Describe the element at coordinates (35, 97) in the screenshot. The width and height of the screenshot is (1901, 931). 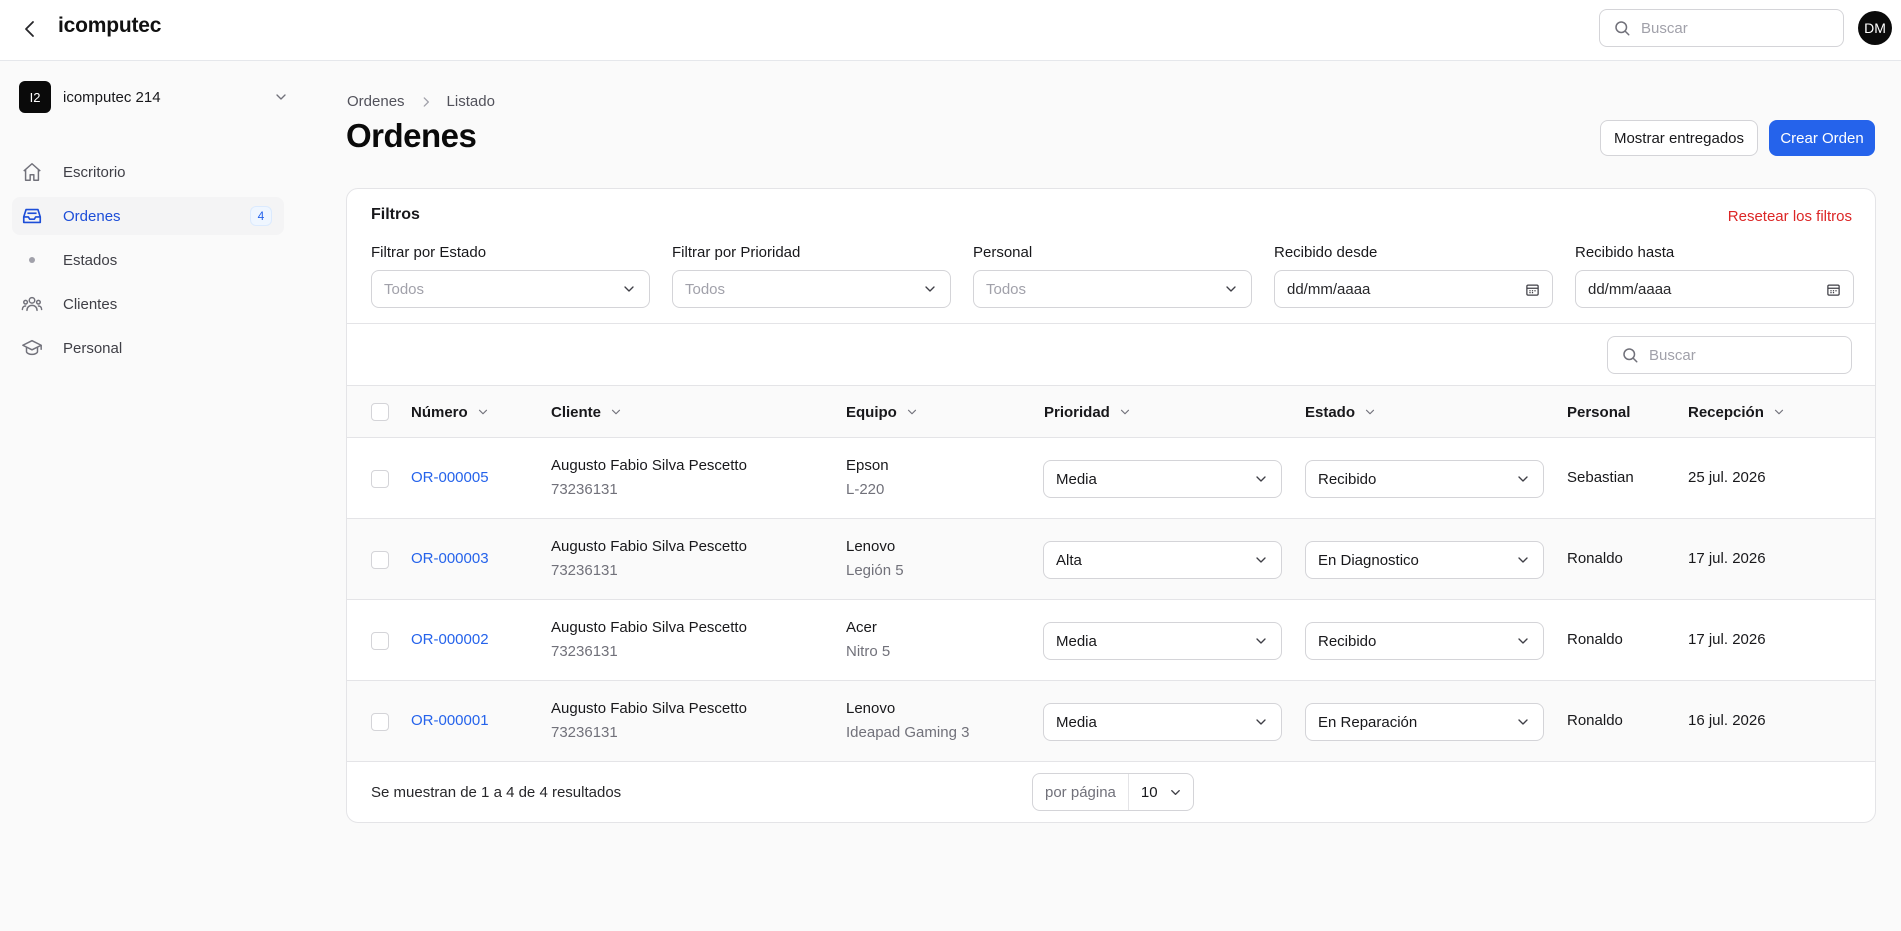
I see `tenant-logo: I2` at that location.